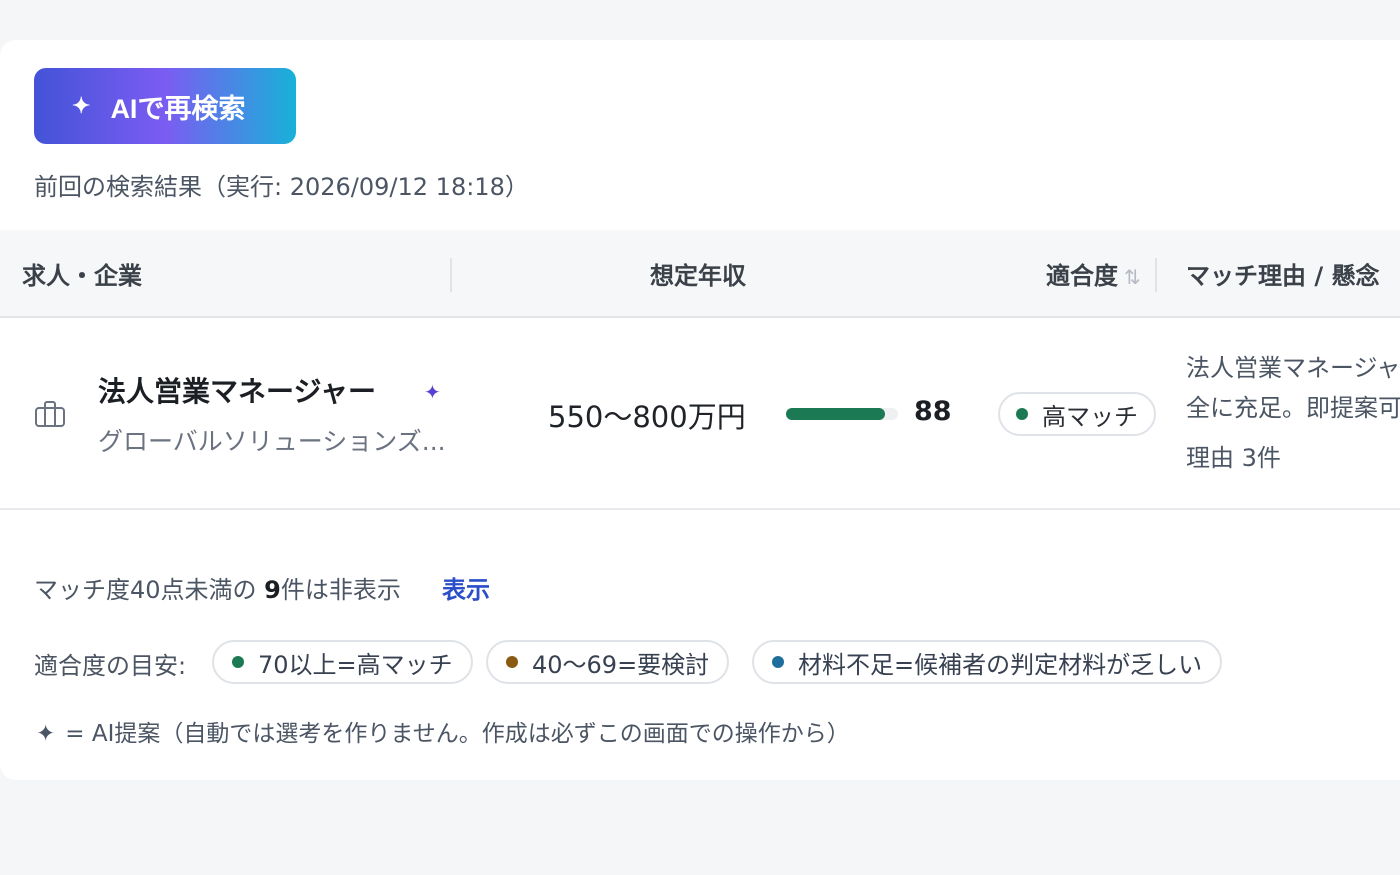 The width and height of the screenshot is (1400, 875). What do you see at coordinates (237, 390) in the screenshot?
I see `job-title: 法人営業マネージャー` at bounding box center [237, 390].